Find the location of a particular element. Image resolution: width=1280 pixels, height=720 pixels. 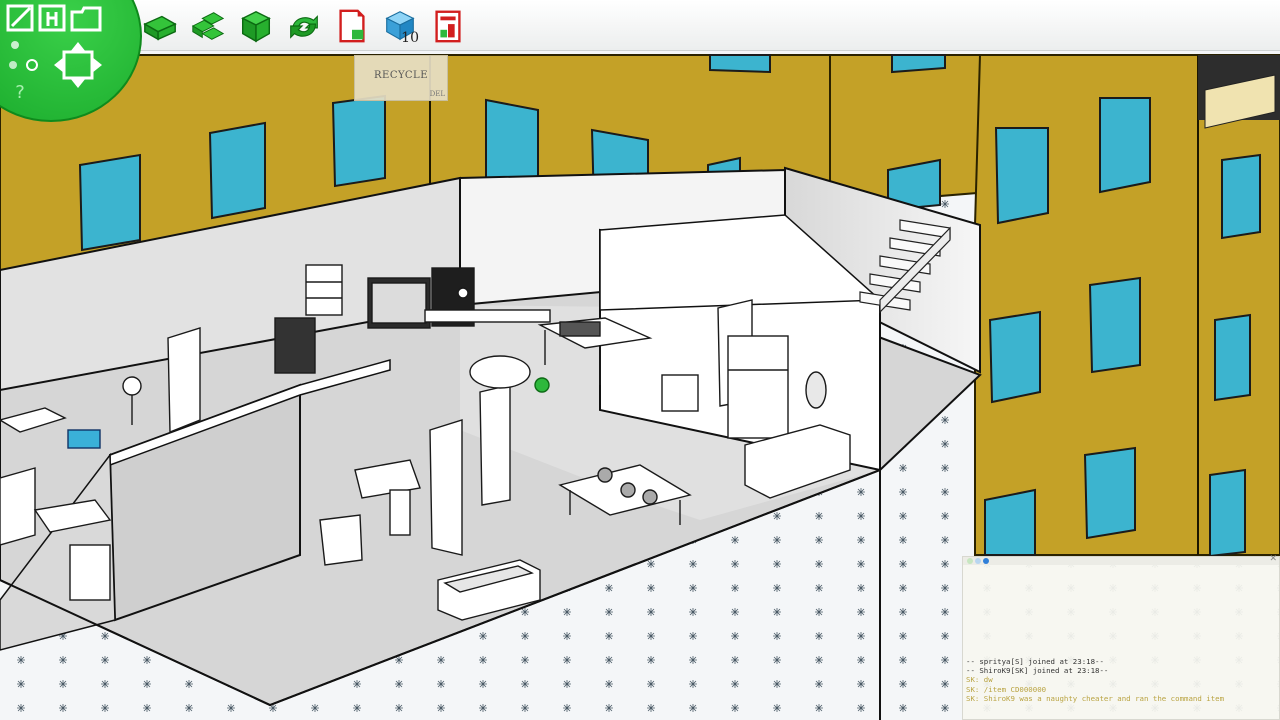

chat-message: SK: /item CD000000 is located at coordinates (1006, 689).